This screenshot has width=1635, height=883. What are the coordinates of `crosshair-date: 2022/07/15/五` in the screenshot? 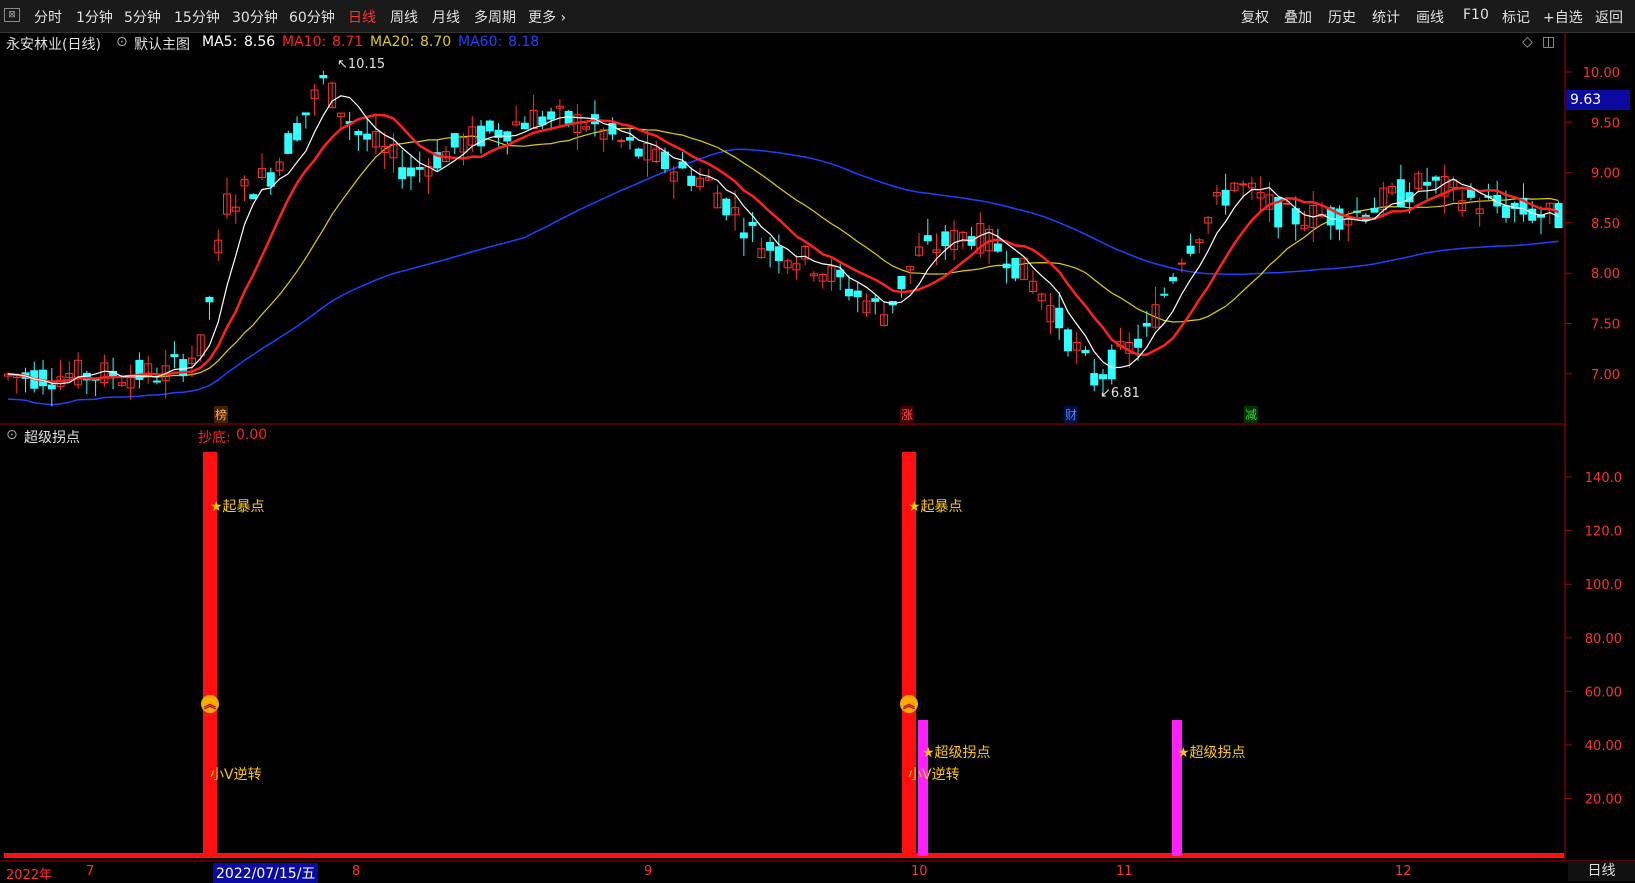 It's located at (266, 873).